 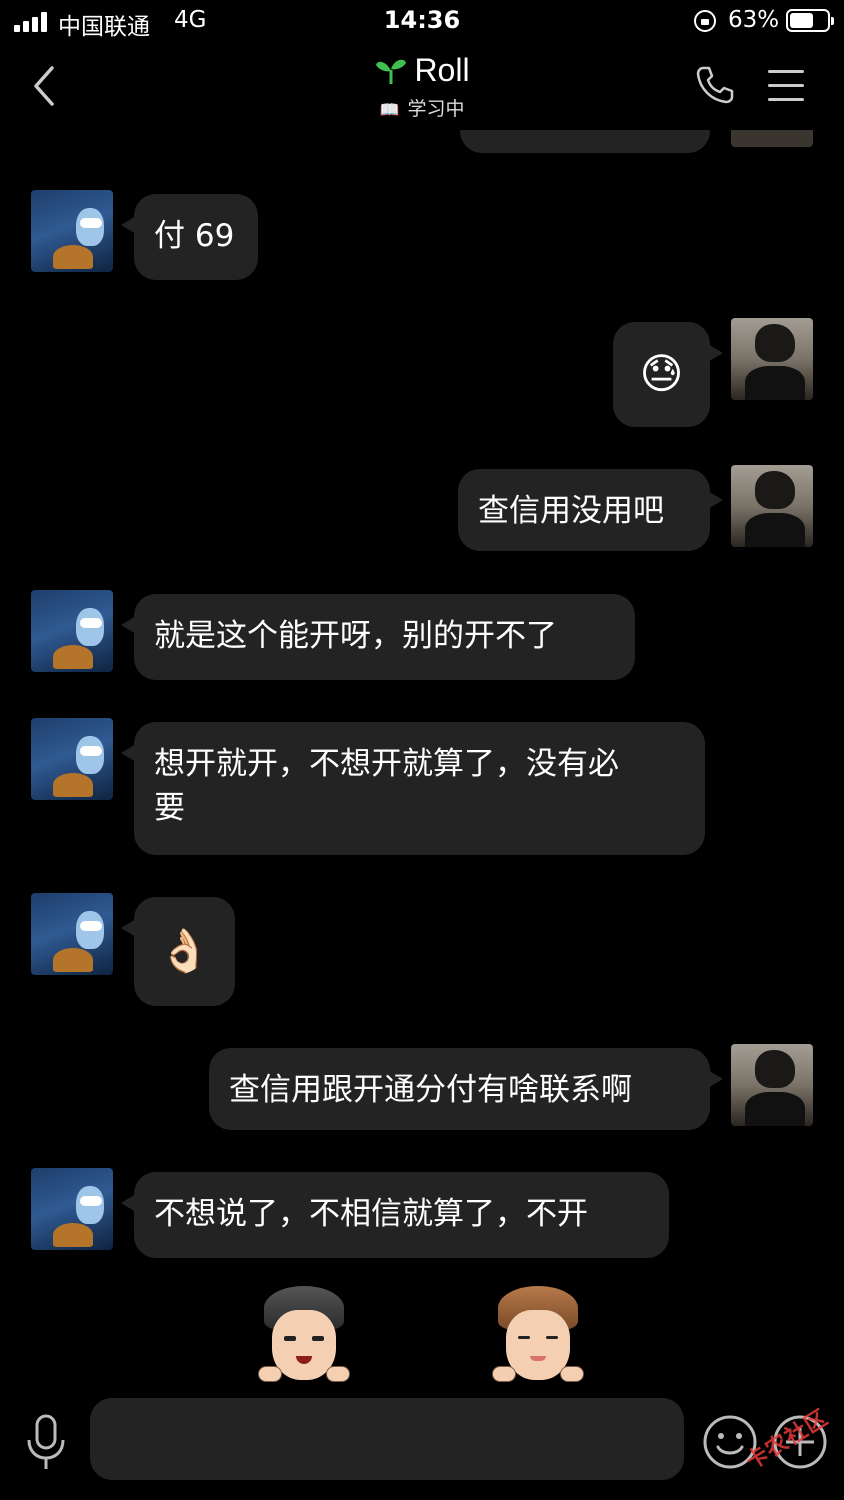 I want to click on sticker-angry-boy, so click(x=304, y=1334).